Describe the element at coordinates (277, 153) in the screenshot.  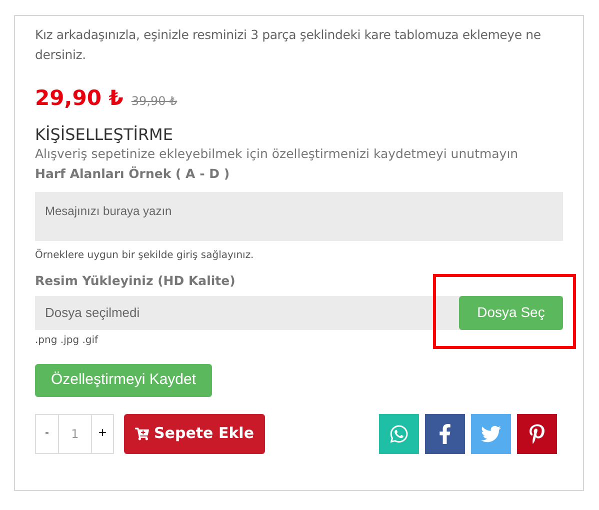
I see `section-subtitle: Alışveriş sepetinize ekleyebilmek için özelleştirmenizi kaydetmeyi unutmayın` at that location.